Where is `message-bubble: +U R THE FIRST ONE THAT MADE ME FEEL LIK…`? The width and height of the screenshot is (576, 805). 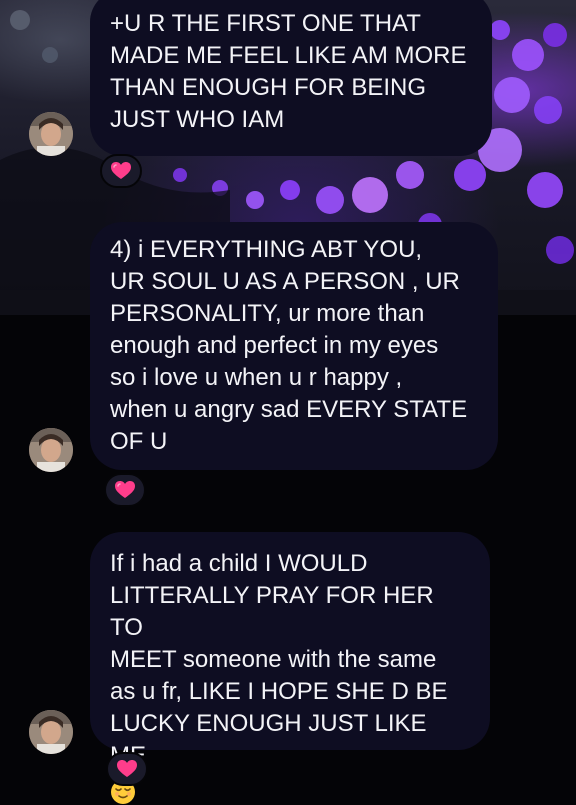
message-bubble: +U R THE FIRST ONE THAT MADE ME FEEL LIK… is located at coordinates (291, 78).